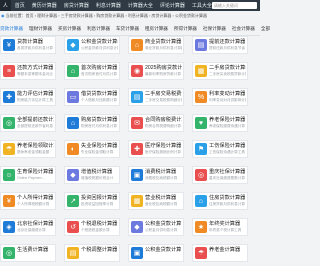  Describe the element at coordinates (202, 5) in the screenshot. I see `nav-item: 工具大全` at that location.